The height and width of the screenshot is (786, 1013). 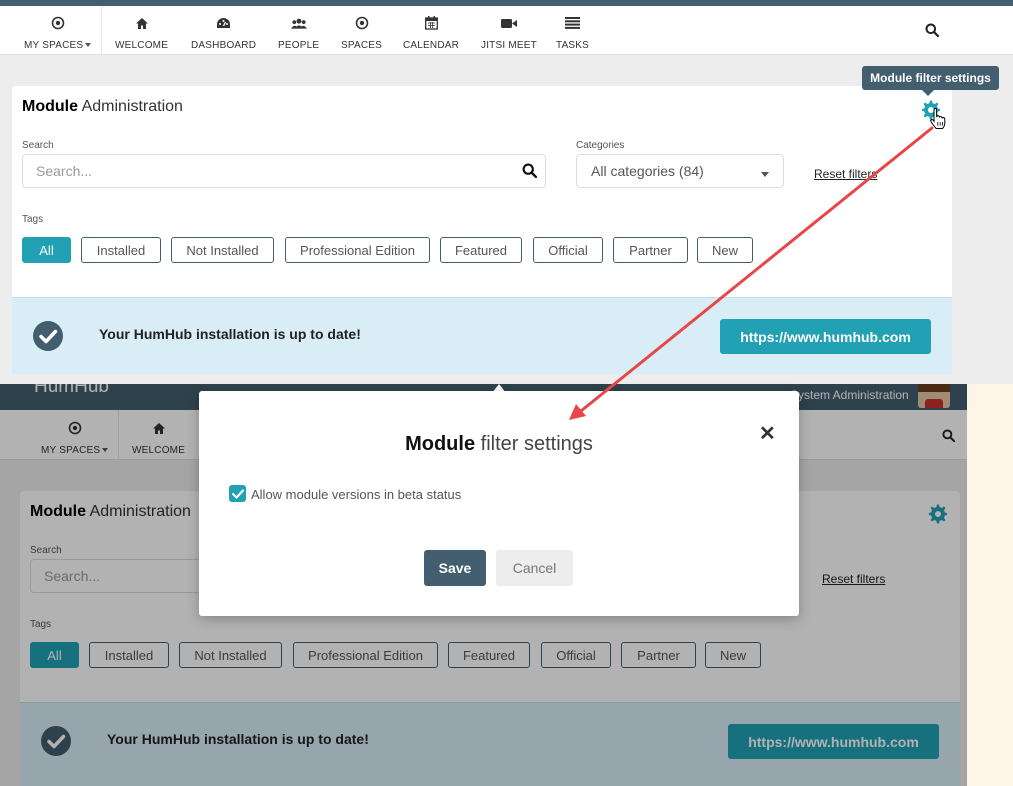 What do you see at coordinates (751, 273) in the screenshot?
I see `annotation-arrow` at bounding box center [751, 273].